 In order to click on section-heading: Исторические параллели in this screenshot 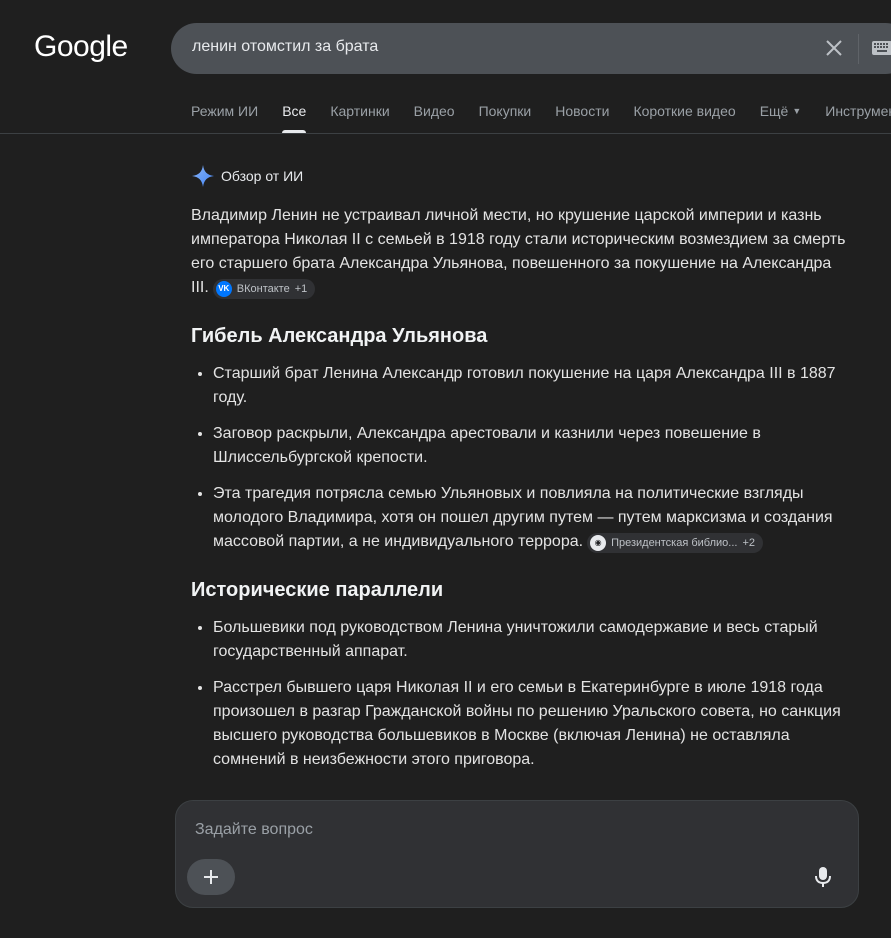, I will do `click(317, 590)`.